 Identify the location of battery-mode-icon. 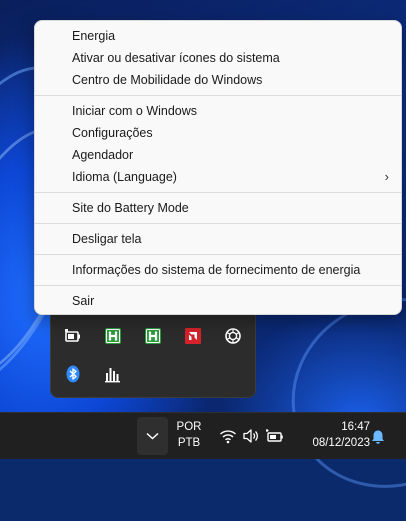
(73, 336).